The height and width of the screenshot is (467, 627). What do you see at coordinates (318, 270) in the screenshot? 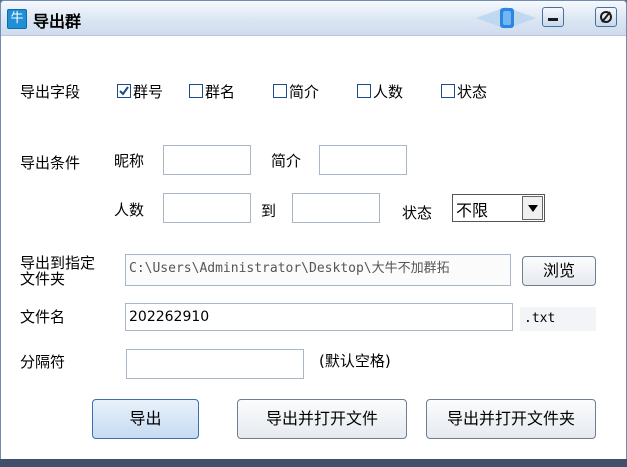
I see `export-folder-path-input: C:\Users\Administrator\Desktop\大牛不加群拓` at bounding box center [318, 270].